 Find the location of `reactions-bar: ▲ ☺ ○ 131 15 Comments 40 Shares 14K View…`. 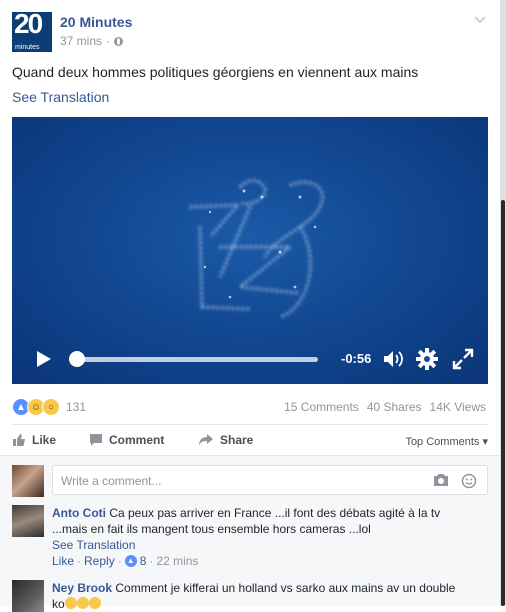

reactions-bar: ▲ ☺ ○ 131 15 Comments 40 Shares 14K View… is located at coordinates (249, 407).